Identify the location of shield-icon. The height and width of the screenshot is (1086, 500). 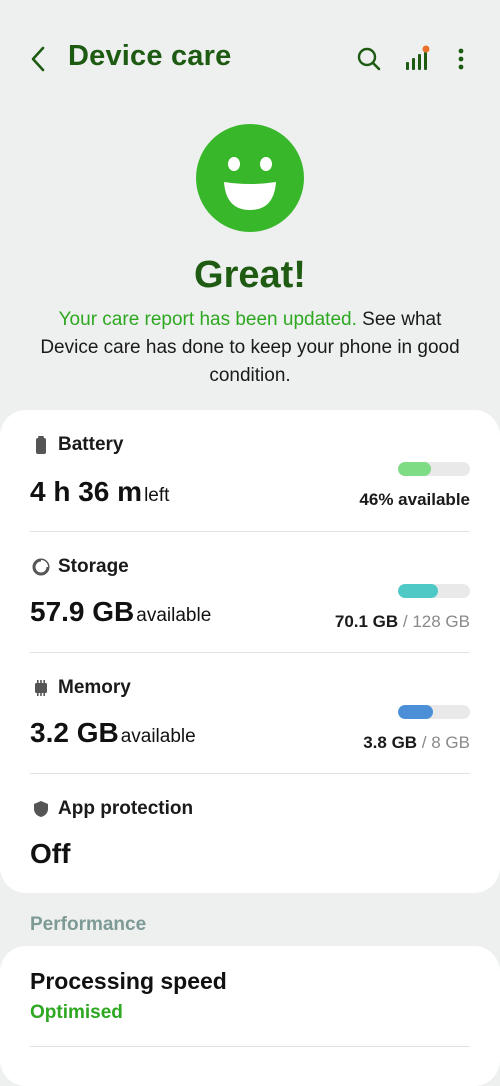
(41, 809).